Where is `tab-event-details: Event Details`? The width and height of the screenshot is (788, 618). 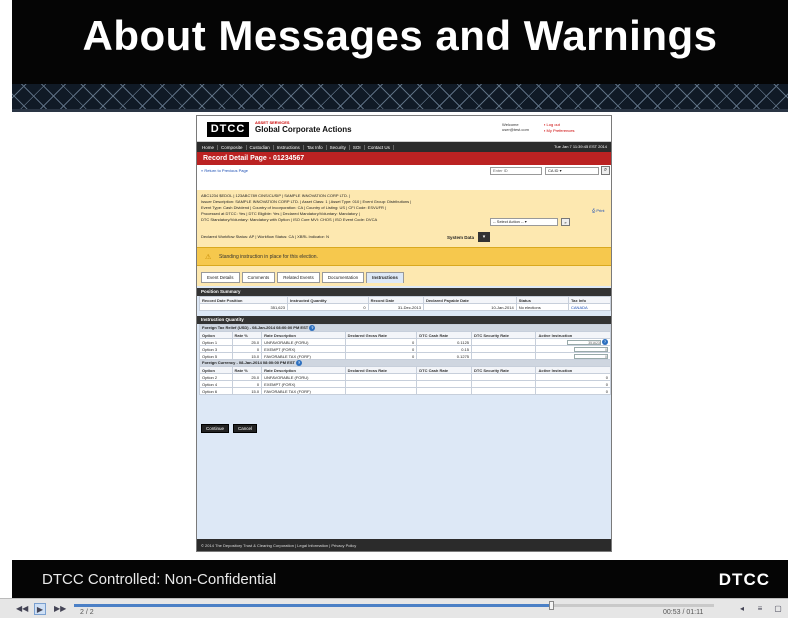
tab-event-details: Event Details is located at coordinates (220, 277).